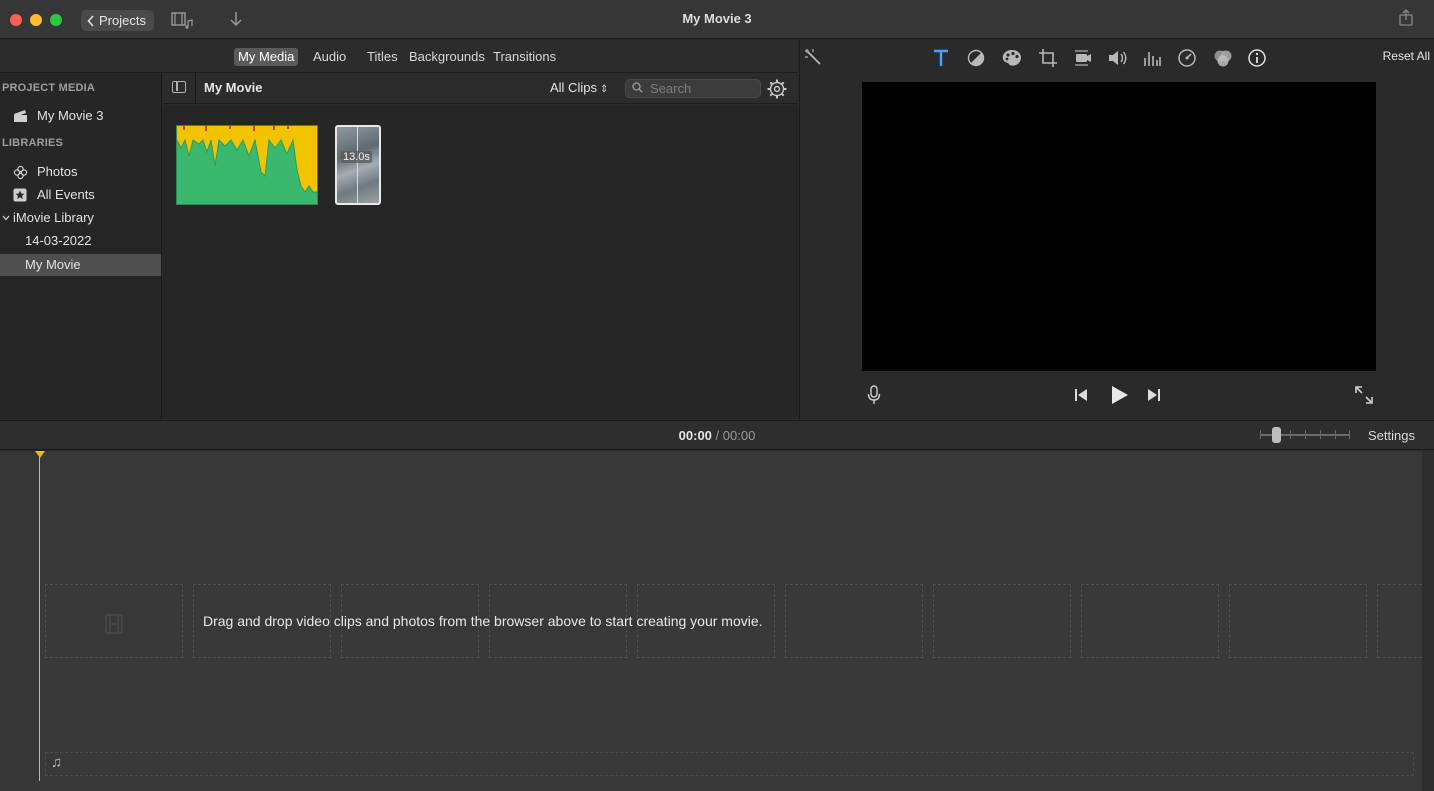  I want to click on clip-filter-select: All Clips ⇕, so click(579, 87).